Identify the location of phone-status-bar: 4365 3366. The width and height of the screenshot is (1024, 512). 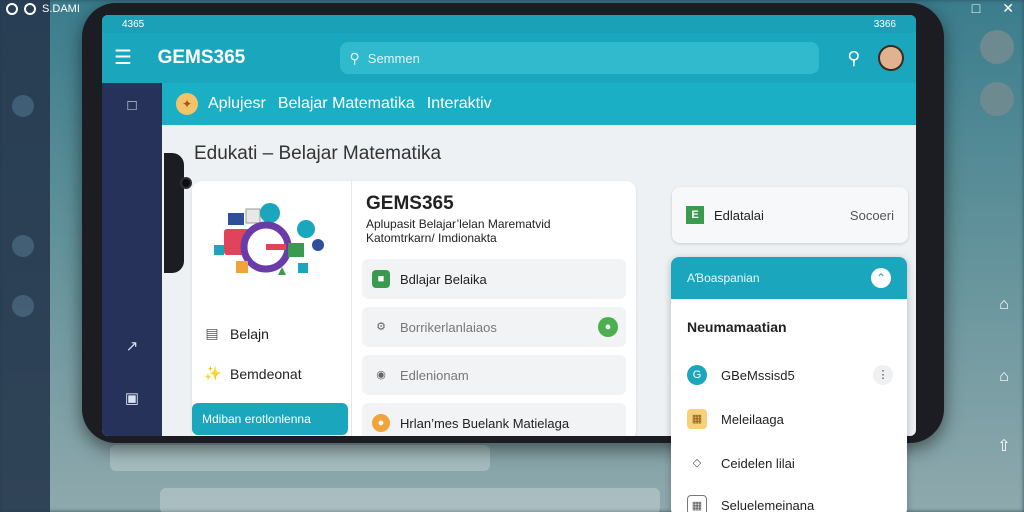
(509, 24).